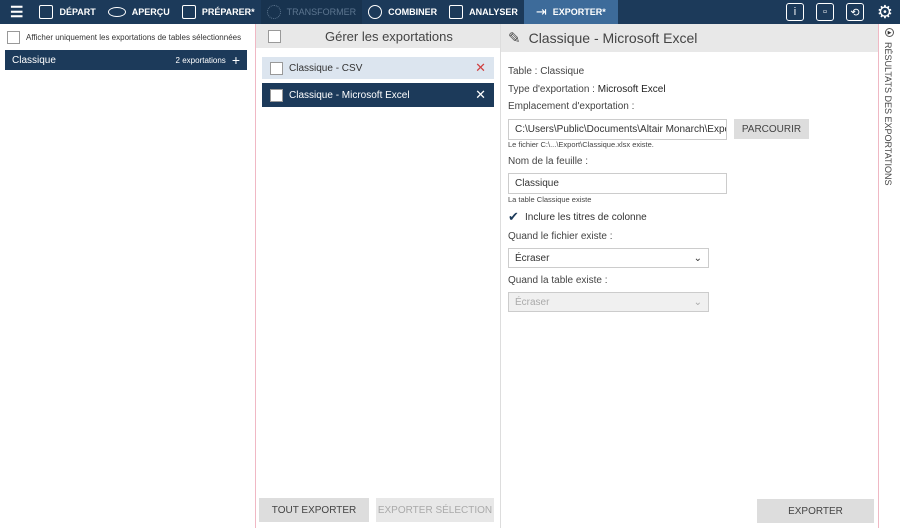 The image size is (900, 528). I want to click on export-selection-button: EXPORTER SÉLECTION, so click(435, 510).